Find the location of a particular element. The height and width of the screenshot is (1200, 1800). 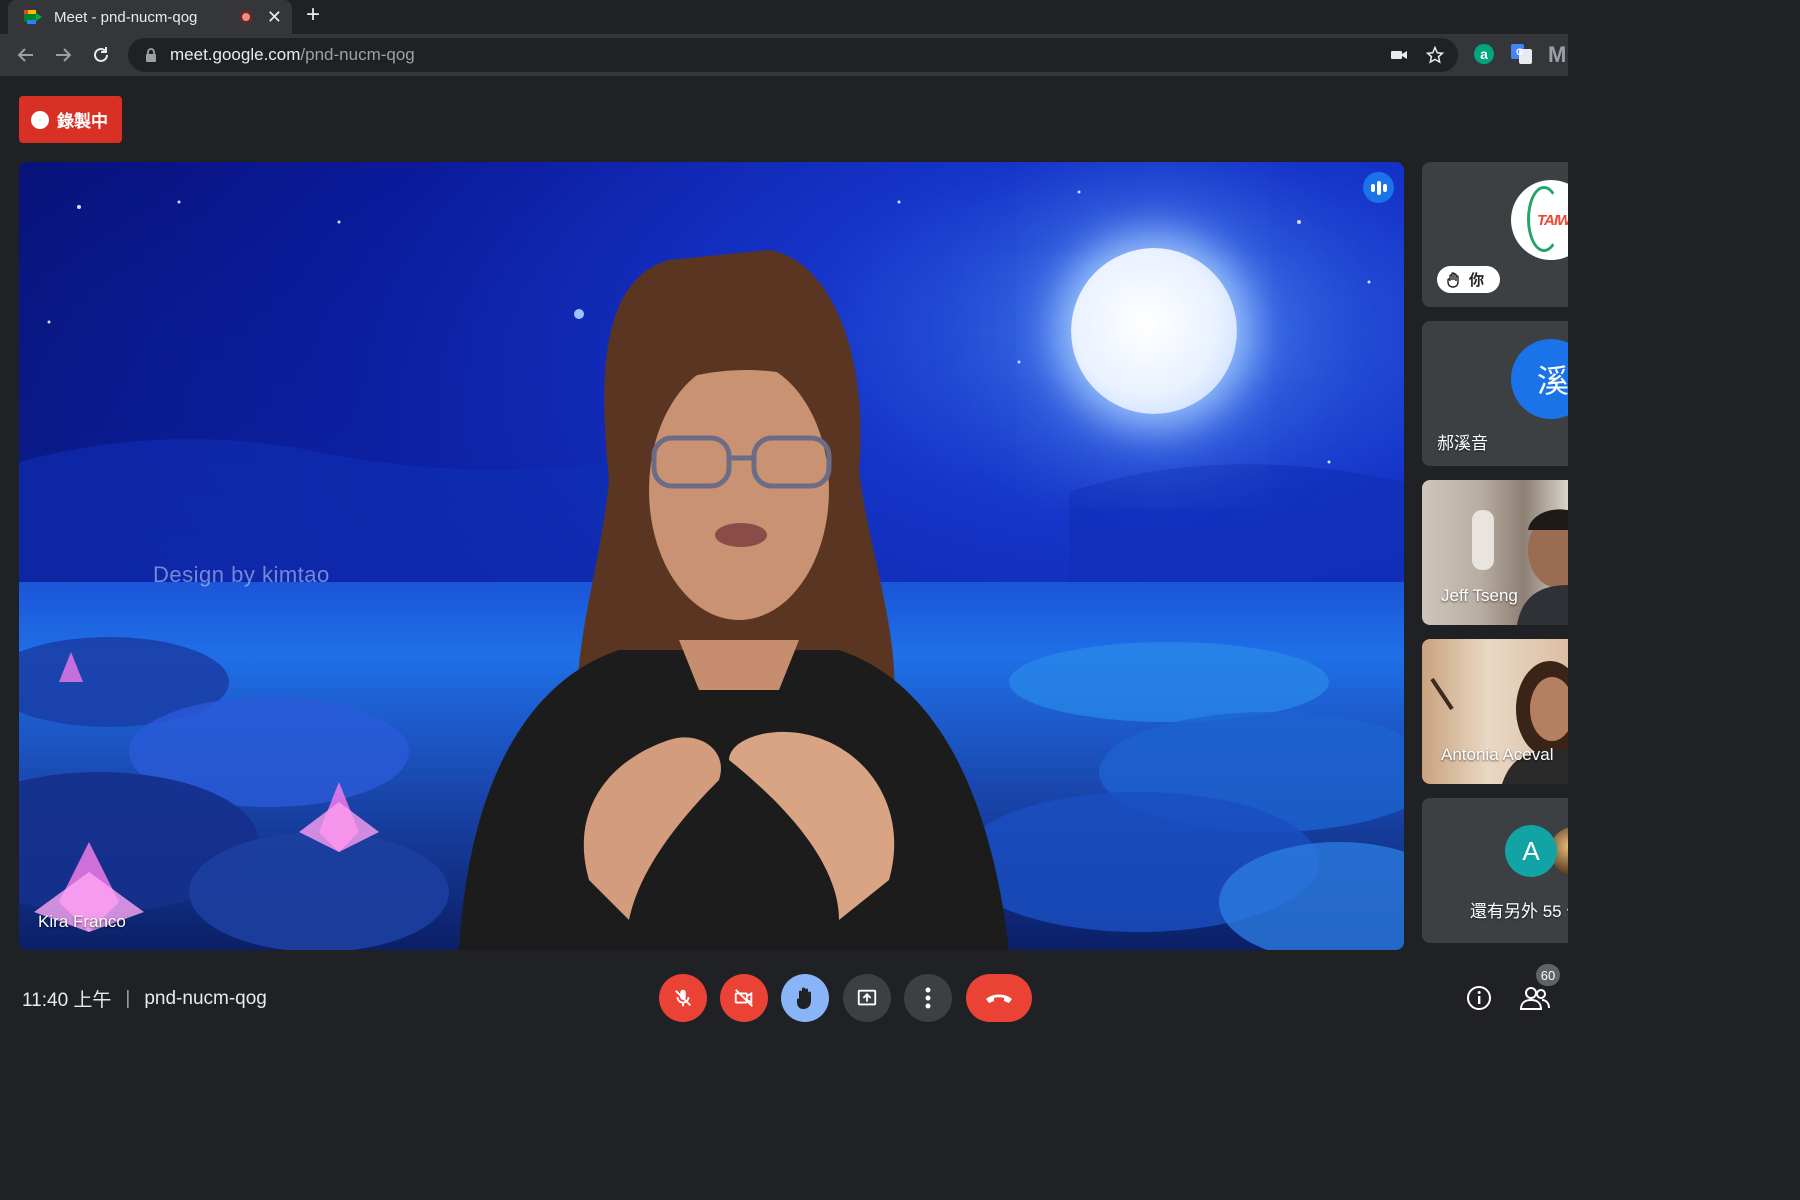

raised-hand-small-icon is located at coordinates (1453, 279).